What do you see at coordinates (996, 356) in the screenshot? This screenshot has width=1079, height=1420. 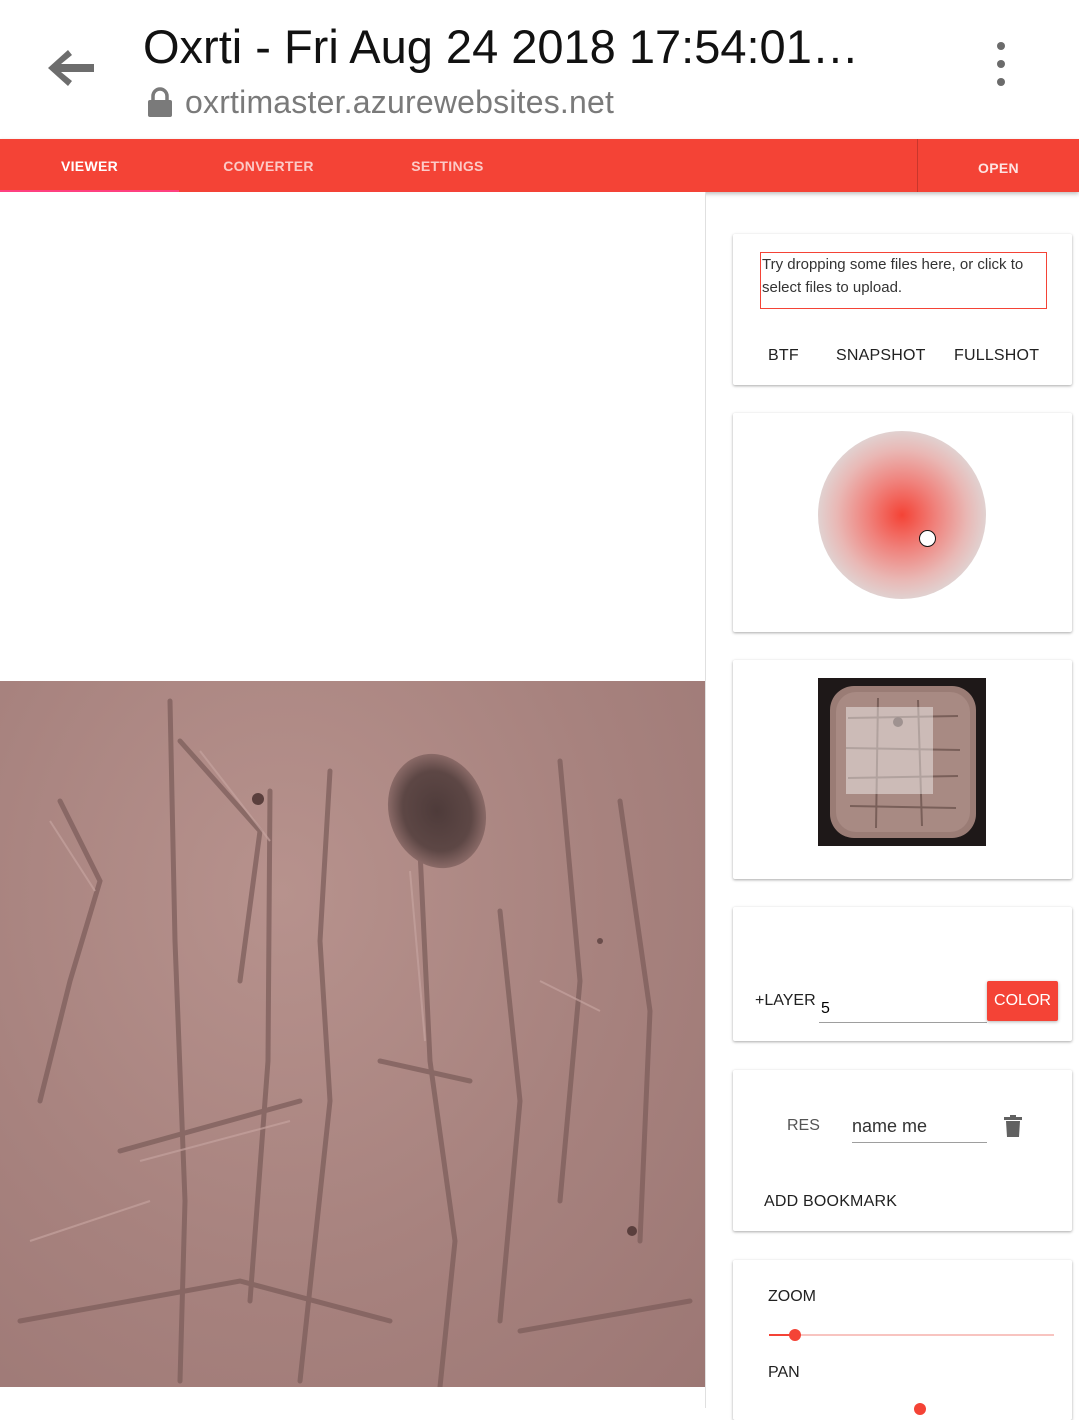 I see `fullshot-button: FULLSHOT` at bounding box center [996, 356].